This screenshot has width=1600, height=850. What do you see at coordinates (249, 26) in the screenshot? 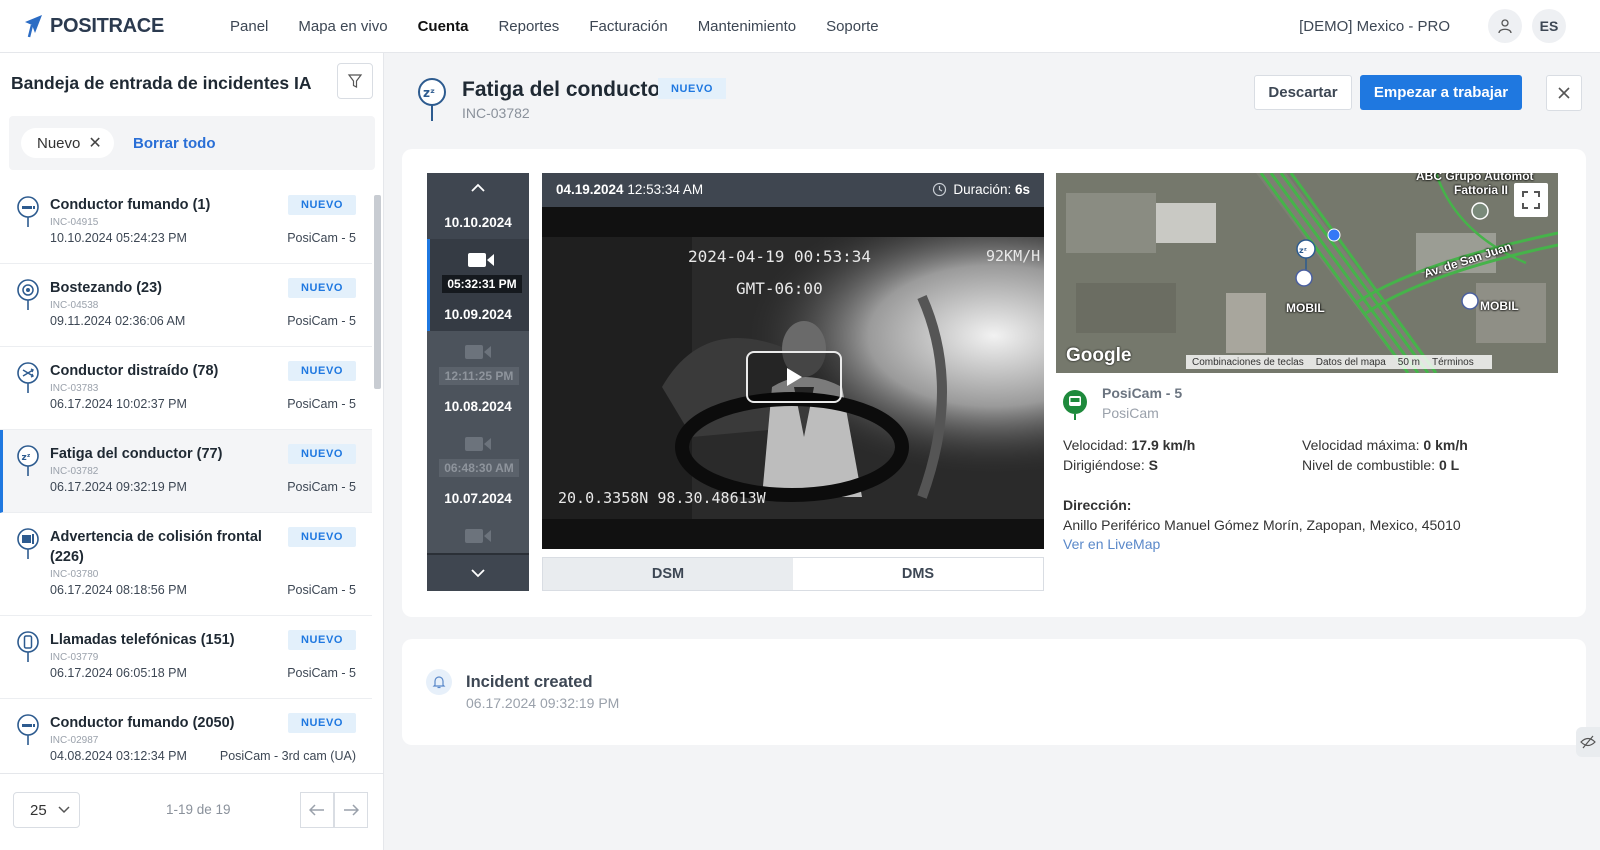
I see `nav-panel: Panel` at bounding box center [249, 26].